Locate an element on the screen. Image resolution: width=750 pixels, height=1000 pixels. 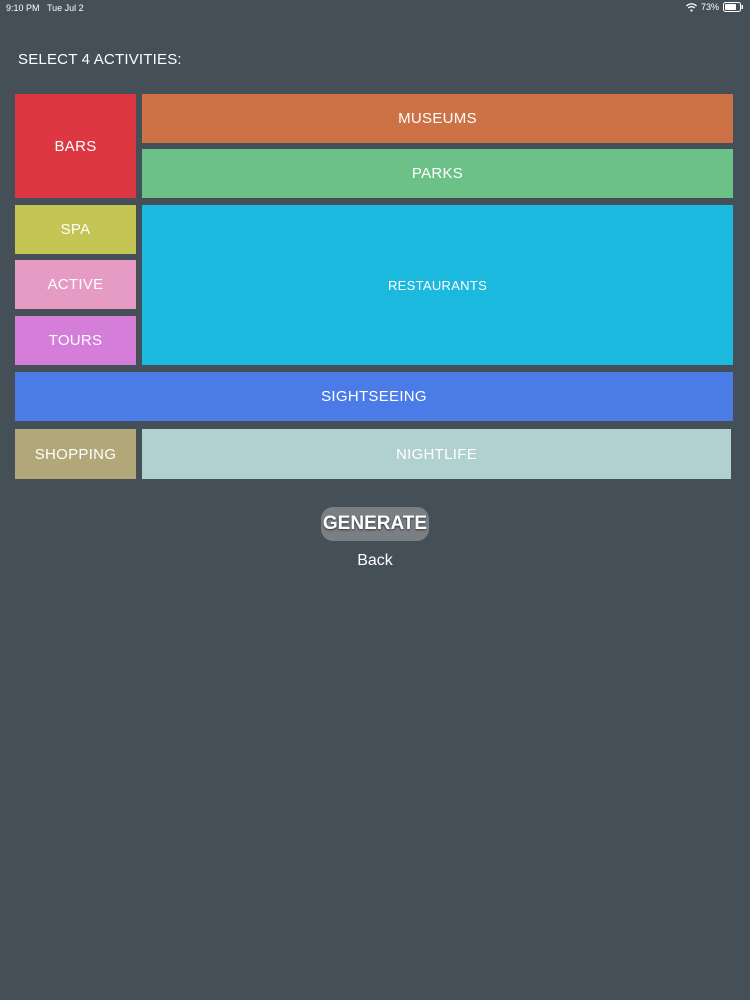
status-bar: 9:10 PM Tue Jul 2 73% is located at coordinates (375, 8).